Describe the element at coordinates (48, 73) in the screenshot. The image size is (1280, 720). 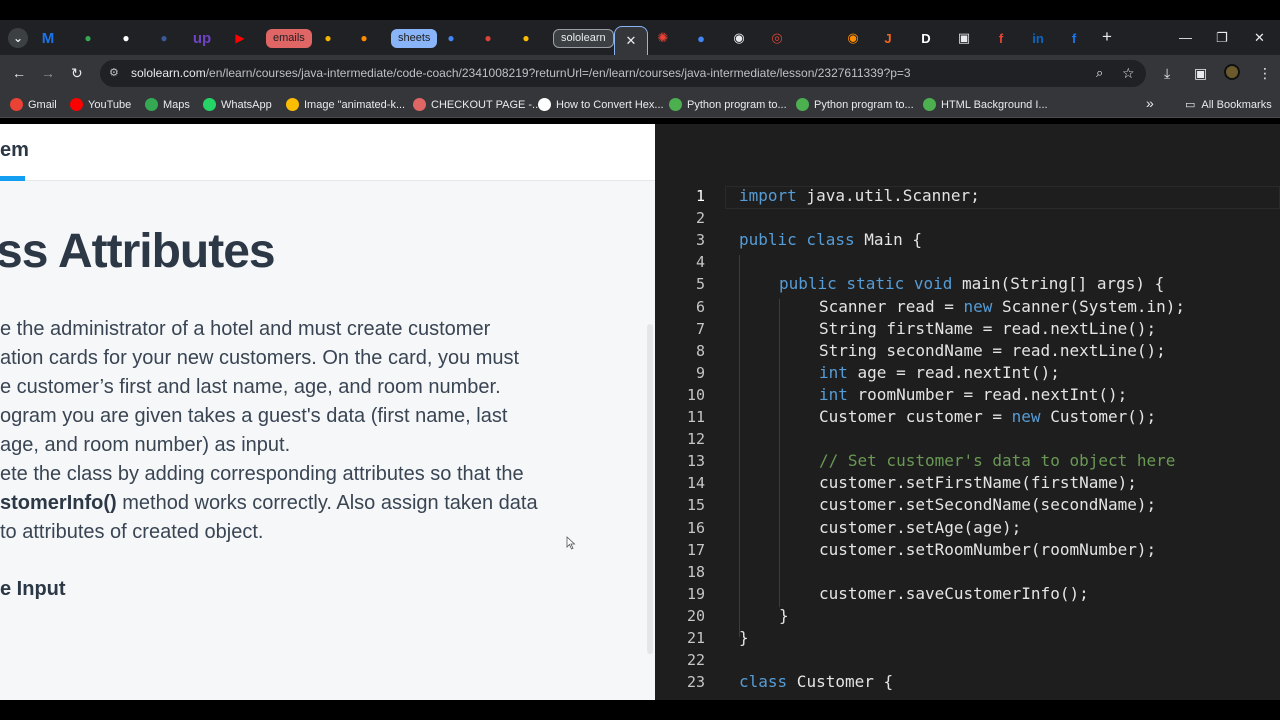
I see `forward-icon: →` at that location.